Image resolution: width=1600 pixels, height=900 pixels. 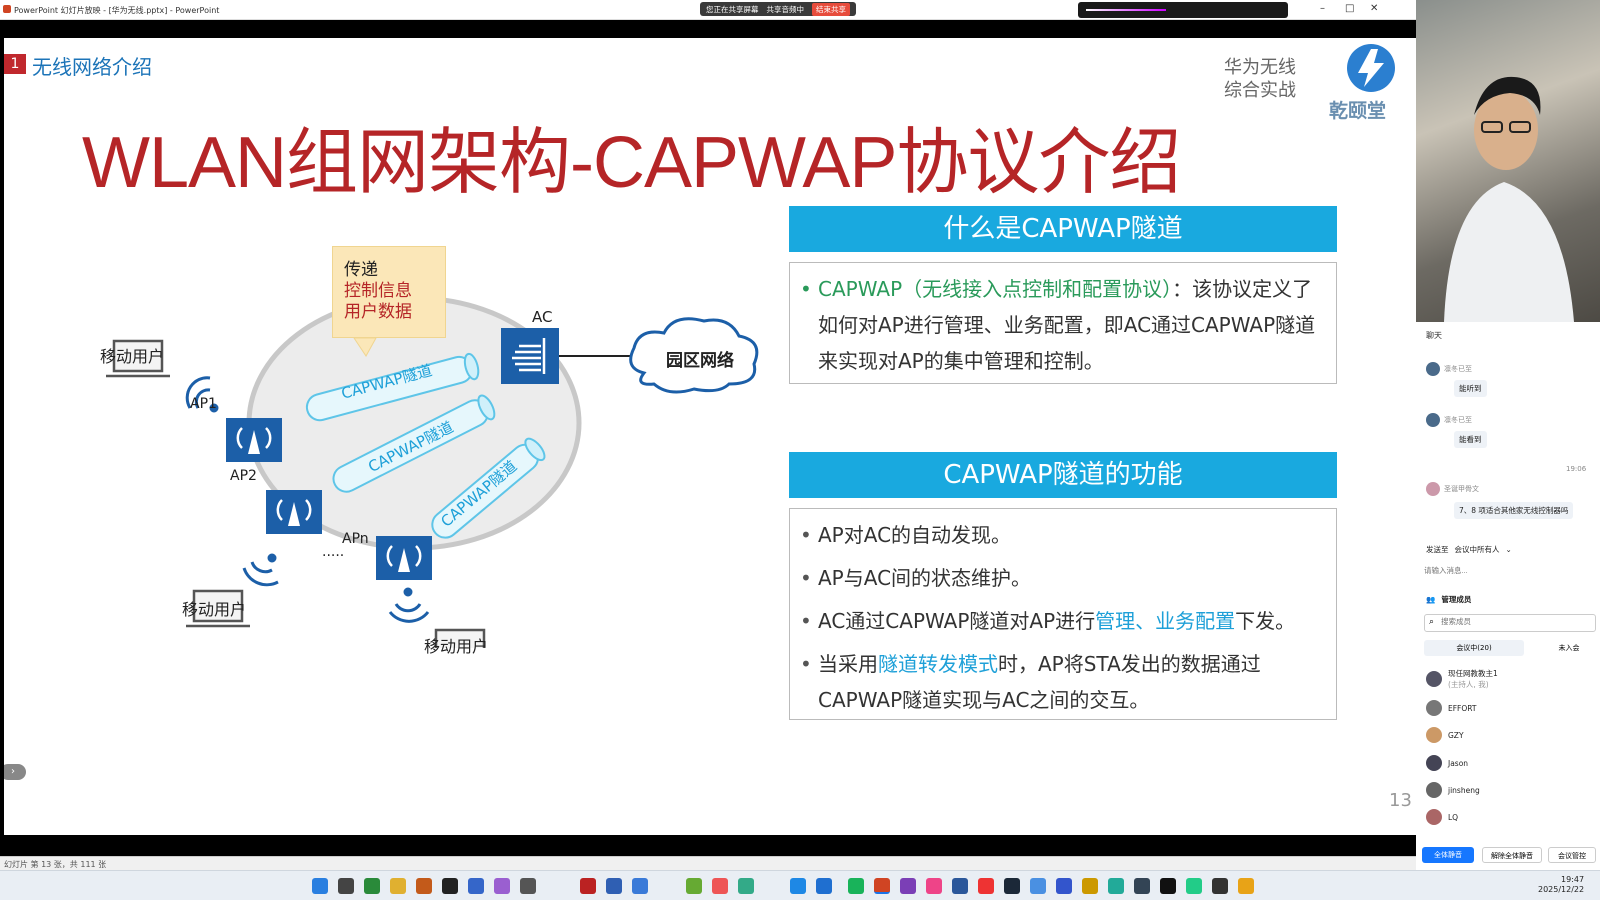 What do you see at coordinates (1514, 510) in the screenshot?
I see `chat-message: 7、8 项适合其他家无线控制器吗` at bounding box center [1514, 510].